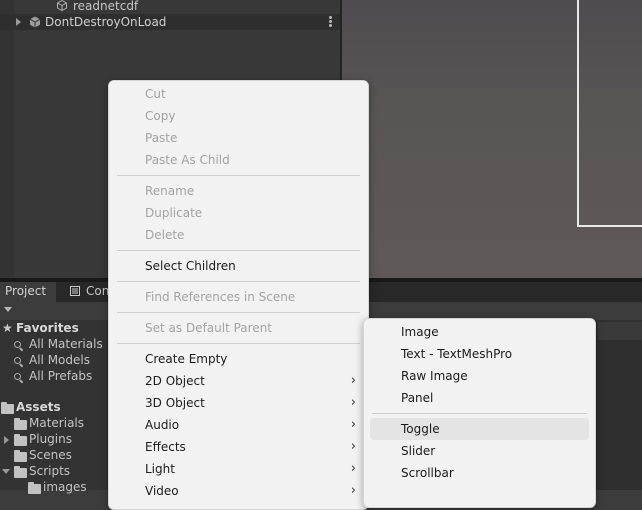 The image size is (642, 510). Describe the element at coordinates (479, 332) in the screenshot. I see `submenu-item-image: Image` at that location.